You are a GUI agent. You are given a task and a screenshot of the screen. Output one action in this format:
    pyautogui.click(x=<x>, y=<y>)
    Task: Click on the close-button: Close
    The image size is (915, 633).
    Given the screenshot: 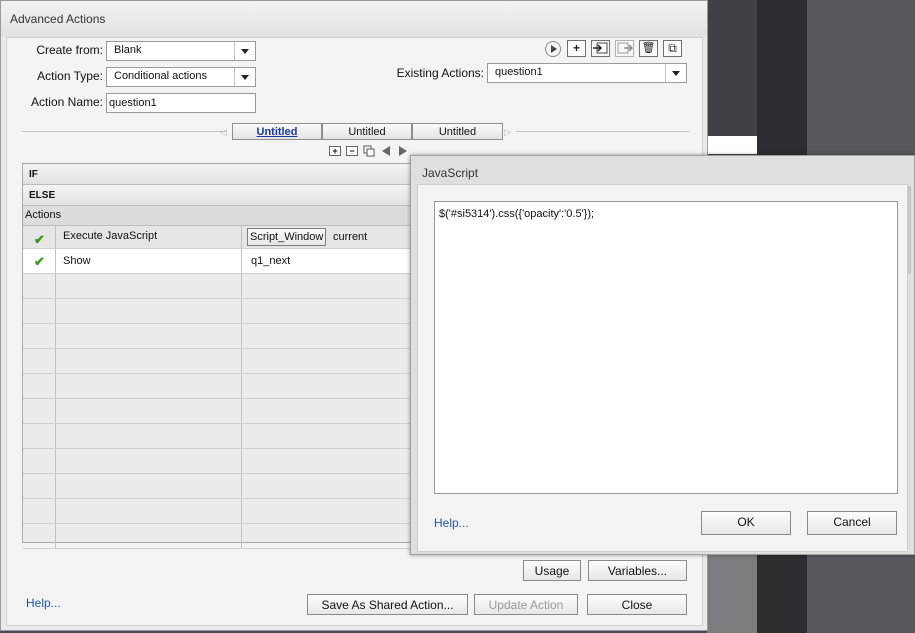 What is the action you would take?
    pyautogui.click(x=637, y=604)
    